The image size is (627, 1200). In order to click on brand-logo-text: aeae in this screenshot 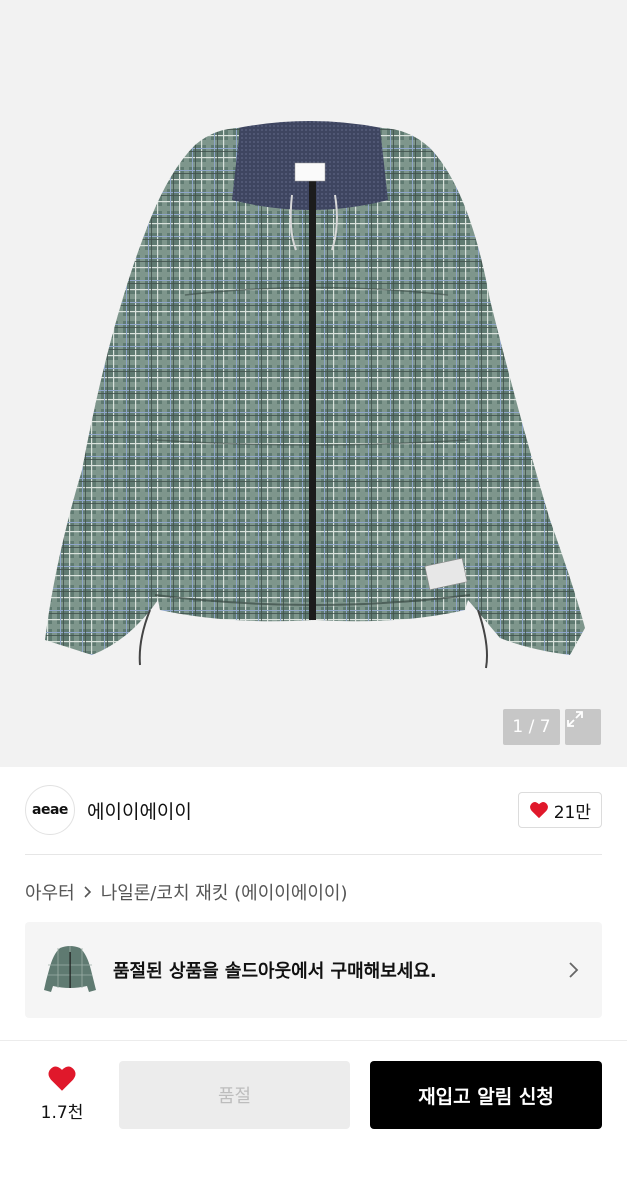, I will do `click(50, 810)`.